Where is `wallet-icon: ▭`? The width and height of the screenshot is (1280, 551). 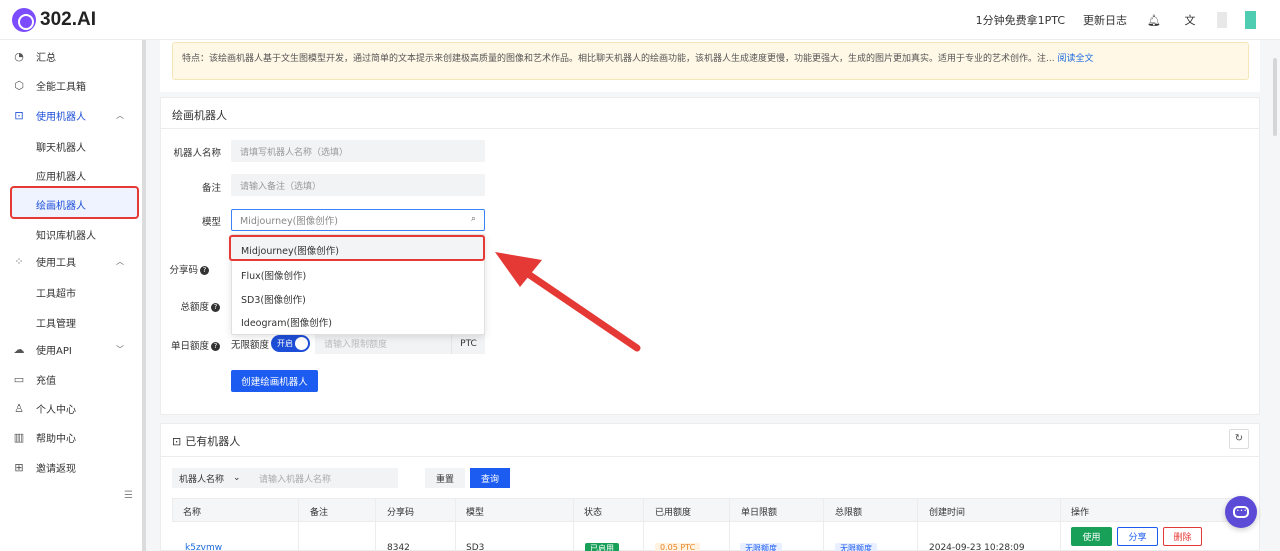
wallet-icon: ▭ is located at coordinates (19, 379).